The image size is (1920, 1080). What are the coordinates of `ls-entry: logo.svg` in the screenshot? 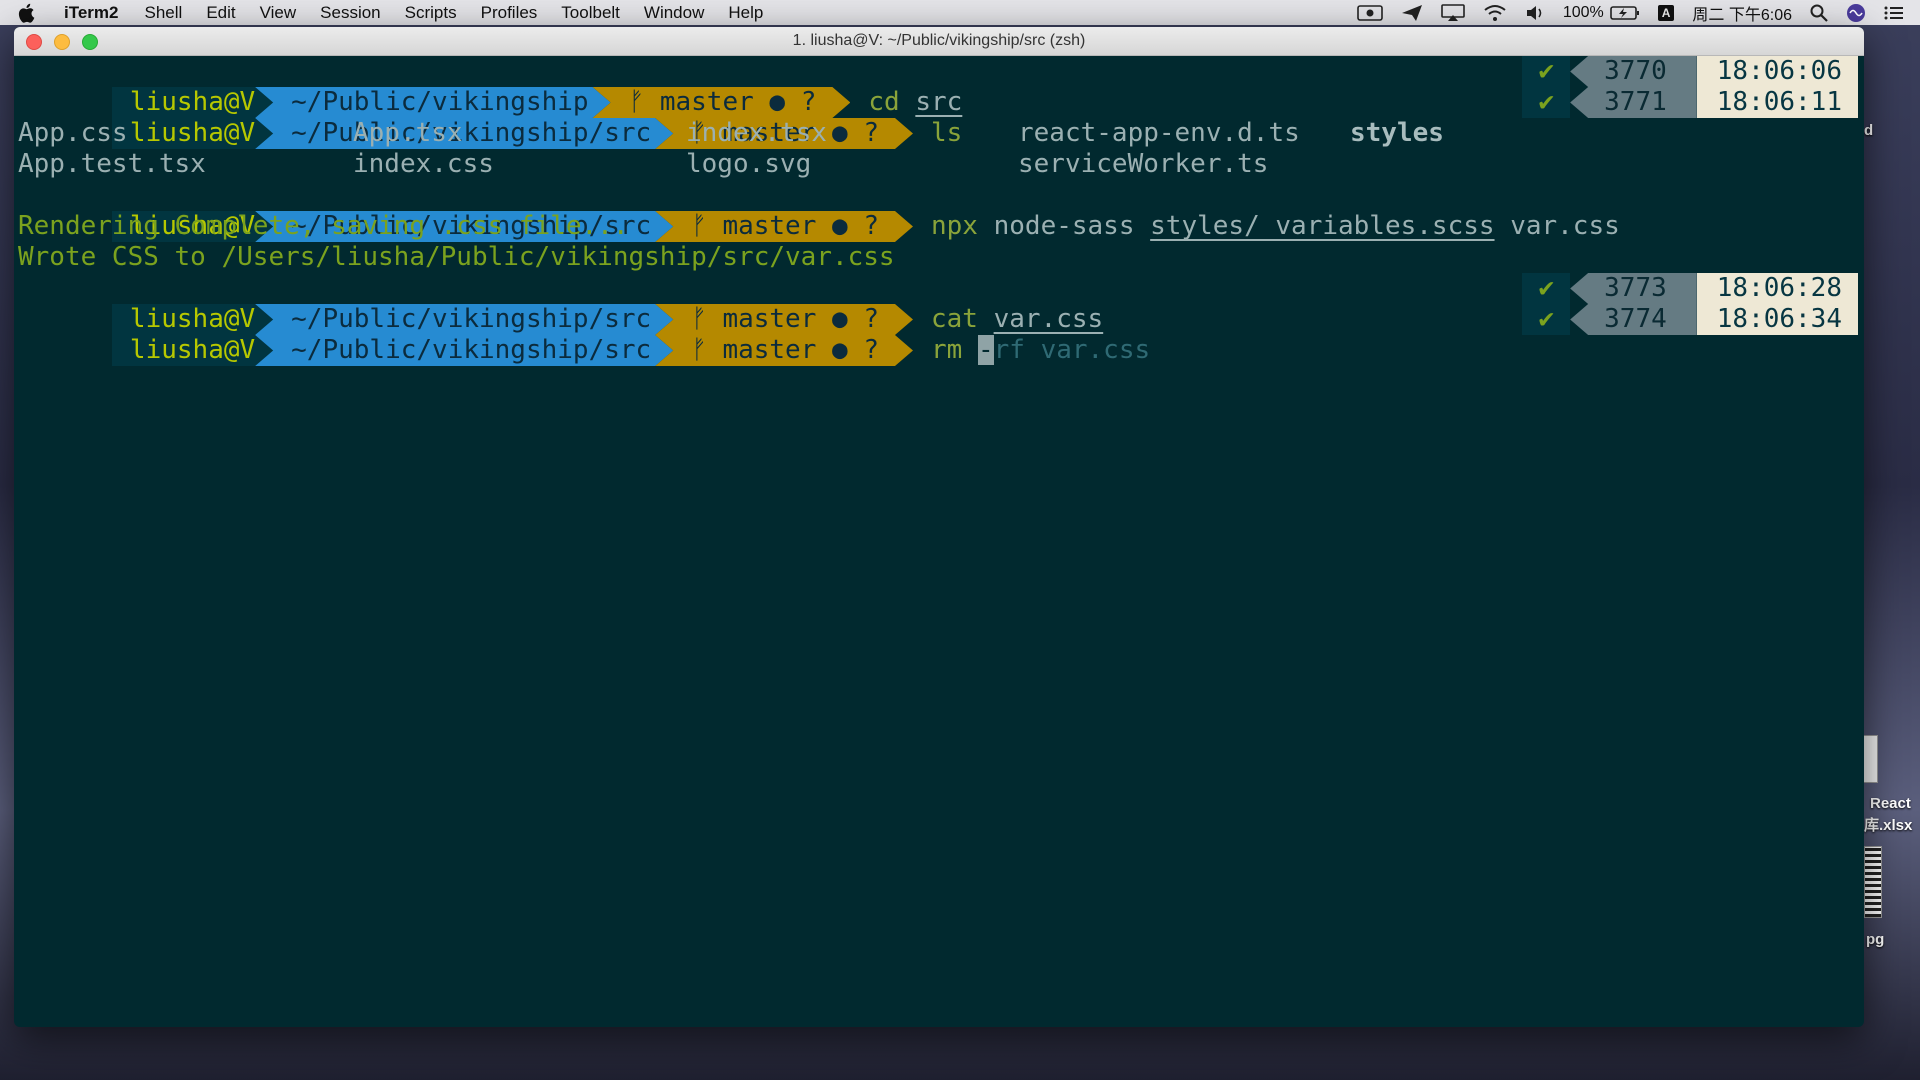 It's located at (749, 164).